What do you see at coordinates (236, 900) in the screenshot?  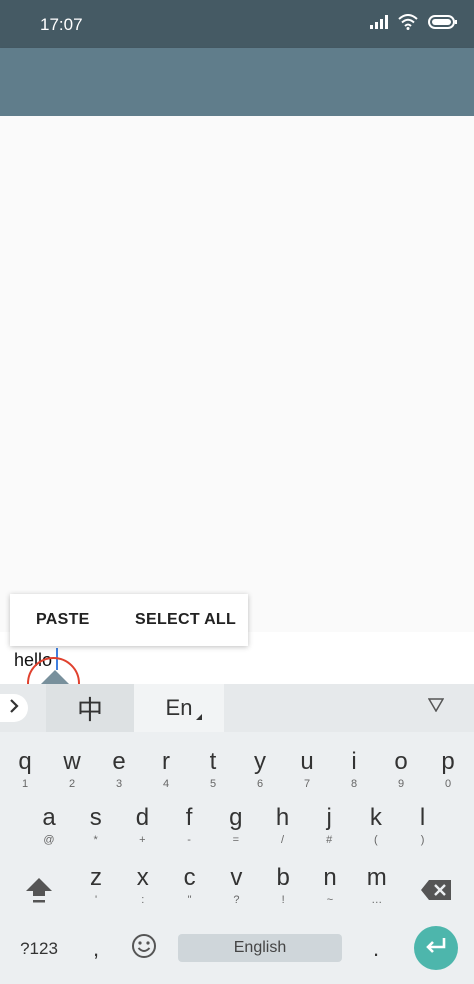 I see `key-sublabel: ?` at bounding box center [236, 900].